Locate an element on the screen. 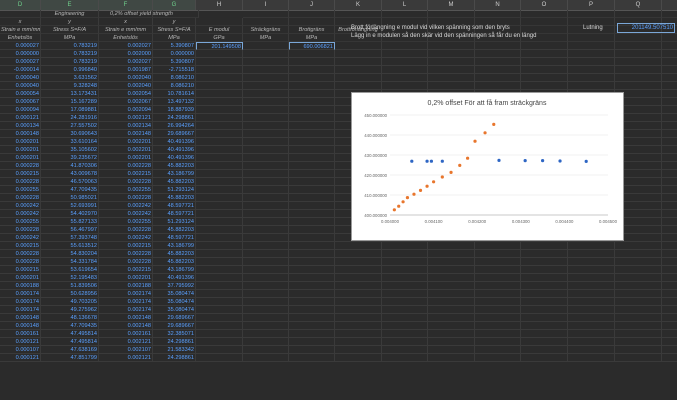  data-cell: 35.105602 is located at coordinates (70, 150).